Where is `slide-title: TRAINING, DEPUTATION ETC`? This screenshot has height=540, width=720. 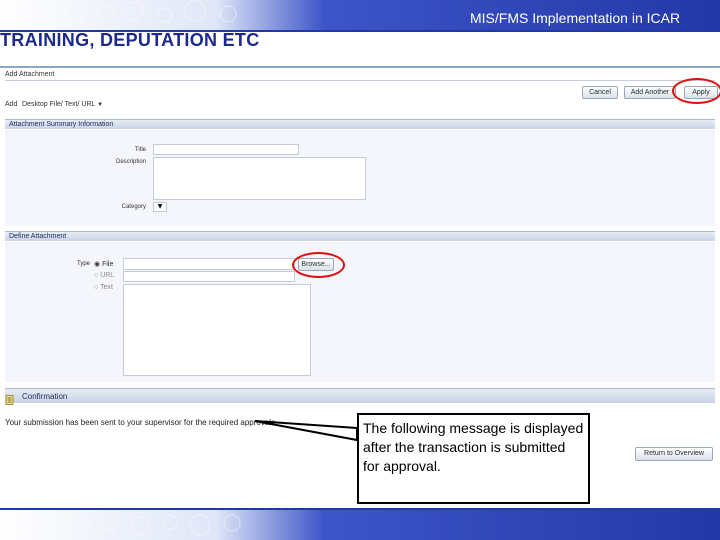
slide-title: TRAINING, DEPUTATION ETC is located at coordinates (130, 40).